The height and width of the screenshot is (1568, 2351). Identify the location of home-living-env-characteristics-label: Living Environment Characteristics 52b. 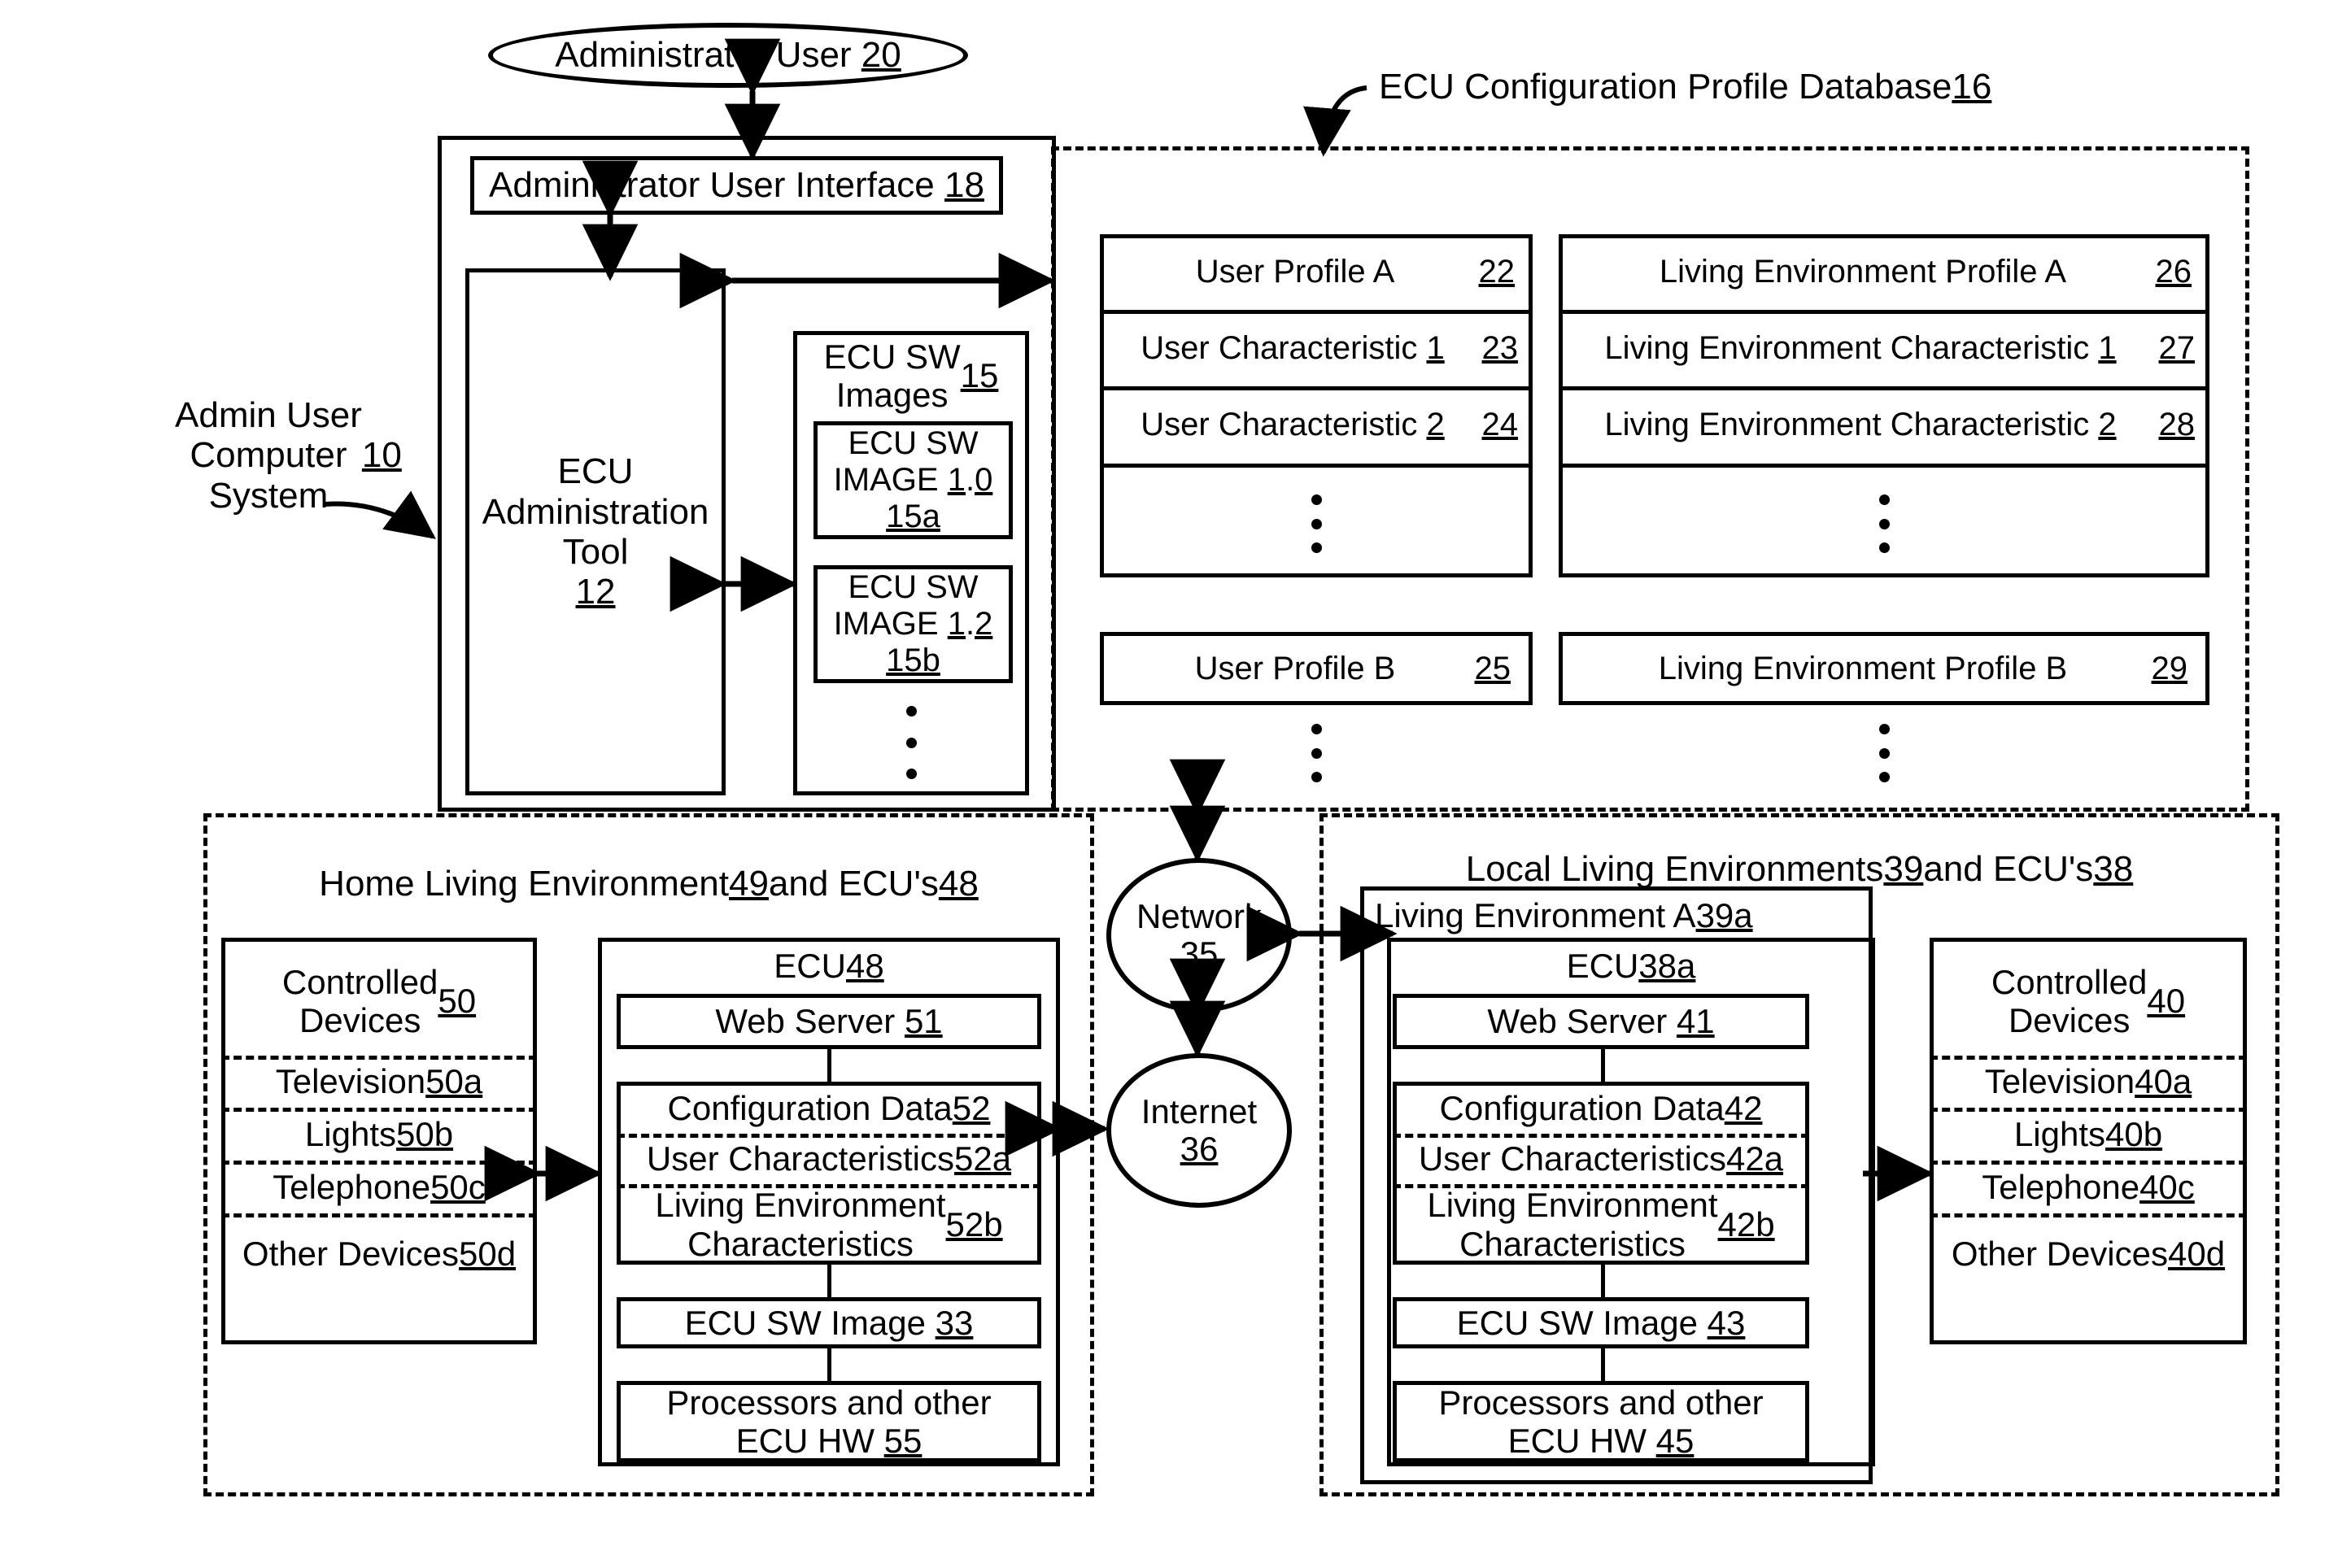
(829, 1224).